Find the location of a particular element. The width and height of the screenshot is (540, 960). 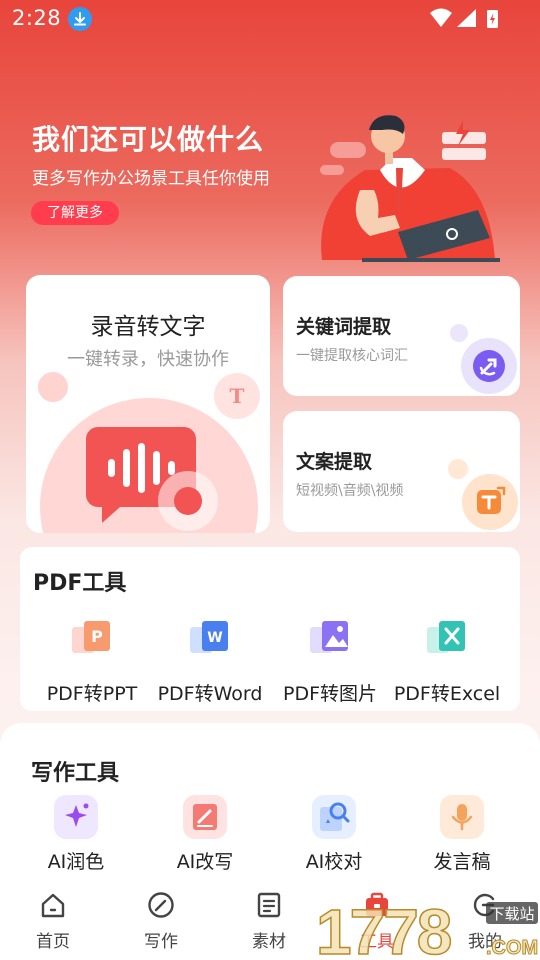

keyword-extract-icon is located at coordinates (489, 366).